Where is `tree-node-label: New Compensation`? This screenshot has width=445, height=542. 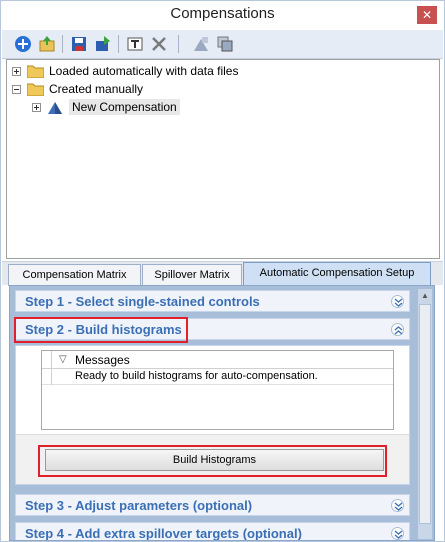 tree-node-label: New Compensation is located at coordinates (124, 107).